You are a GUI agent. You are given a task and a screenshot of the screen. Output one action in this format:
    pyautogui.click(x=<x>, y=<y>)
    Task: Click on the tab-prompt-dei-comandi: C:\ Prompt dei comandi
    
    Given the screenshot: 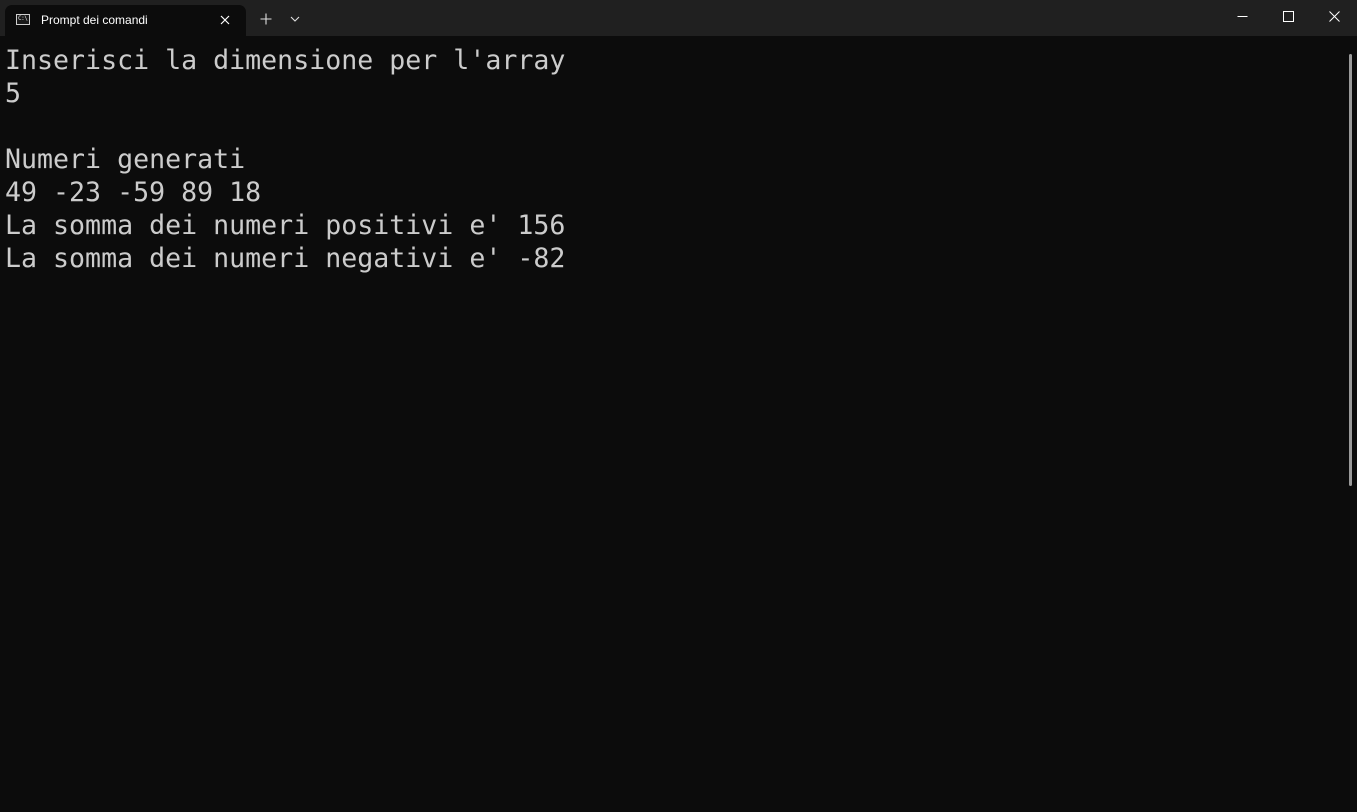 What is the action you would take?
    pyautogui.click(x=125, y=20)
    